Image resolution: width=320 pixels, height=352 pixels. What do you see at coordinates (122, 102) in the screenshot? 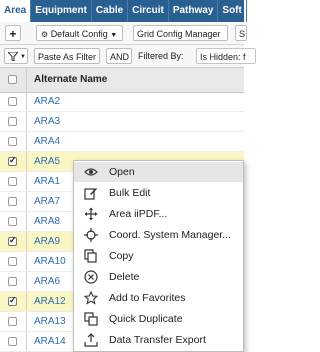
I see `table-row: ARA2` at bounding box center [122, 102].